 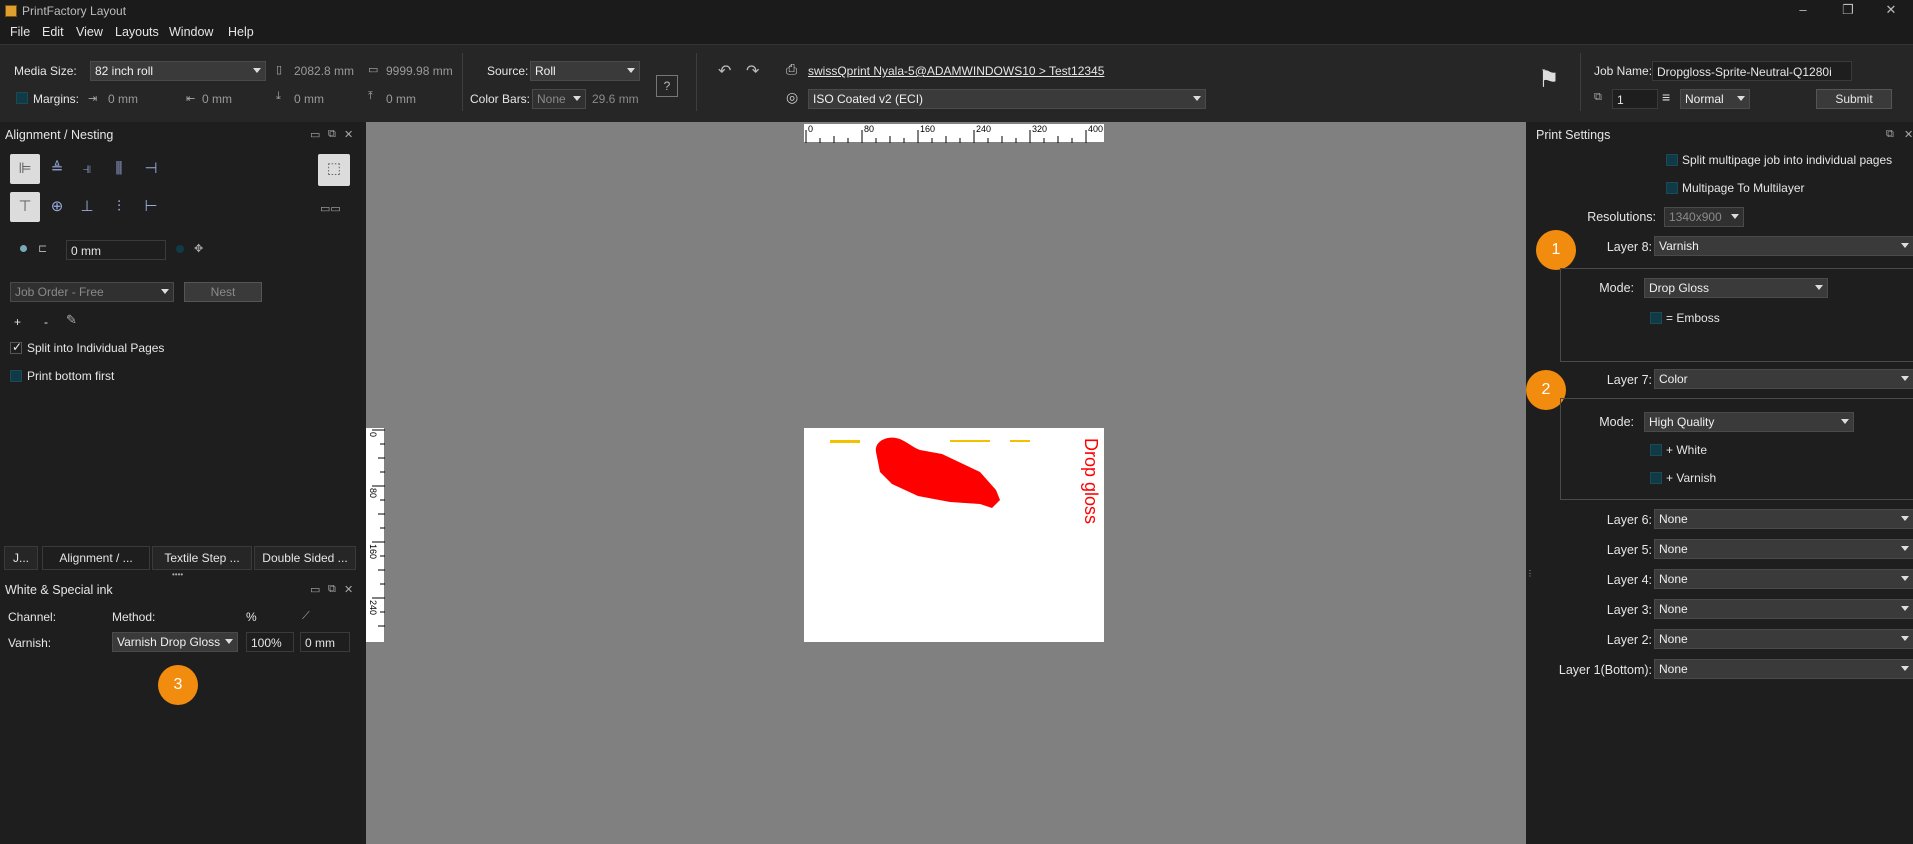 What do you see at coordinates (418, 99) in the screenshot?
I see `margin-top-field: 0 mm` at bounding box center [418, 99].